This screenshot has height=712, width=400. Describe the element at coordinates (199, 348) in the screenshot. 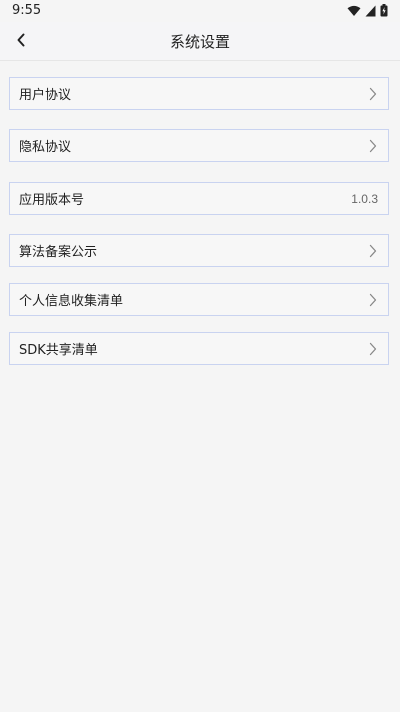

I see `sdk-sharing-list-item: SDK共享清单` at that location.